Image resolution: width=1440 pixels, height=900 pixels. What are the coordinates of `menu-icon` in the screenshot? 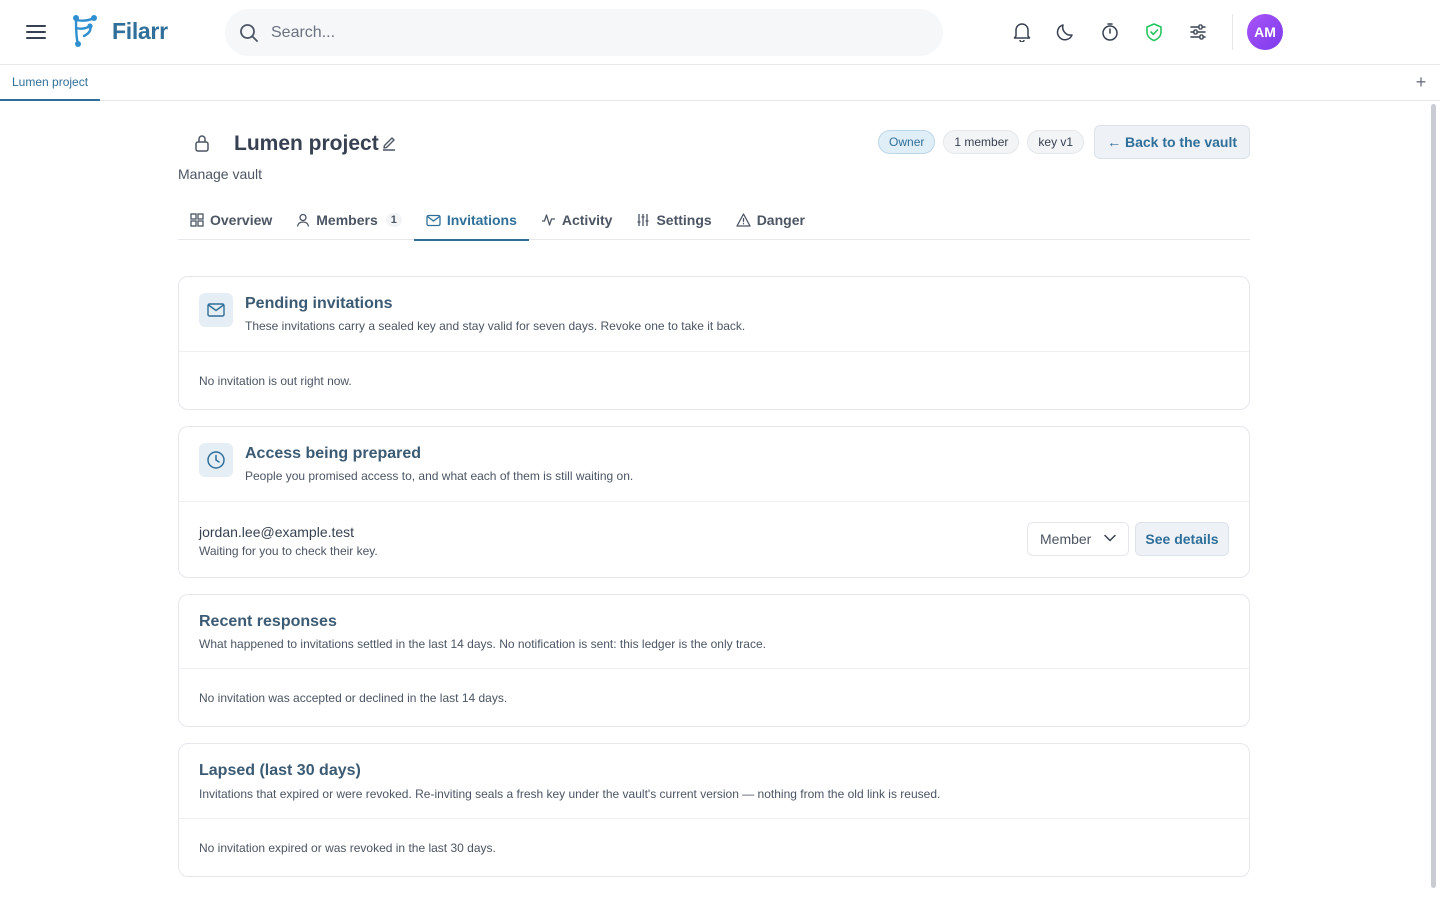 It's located at (36, 32).